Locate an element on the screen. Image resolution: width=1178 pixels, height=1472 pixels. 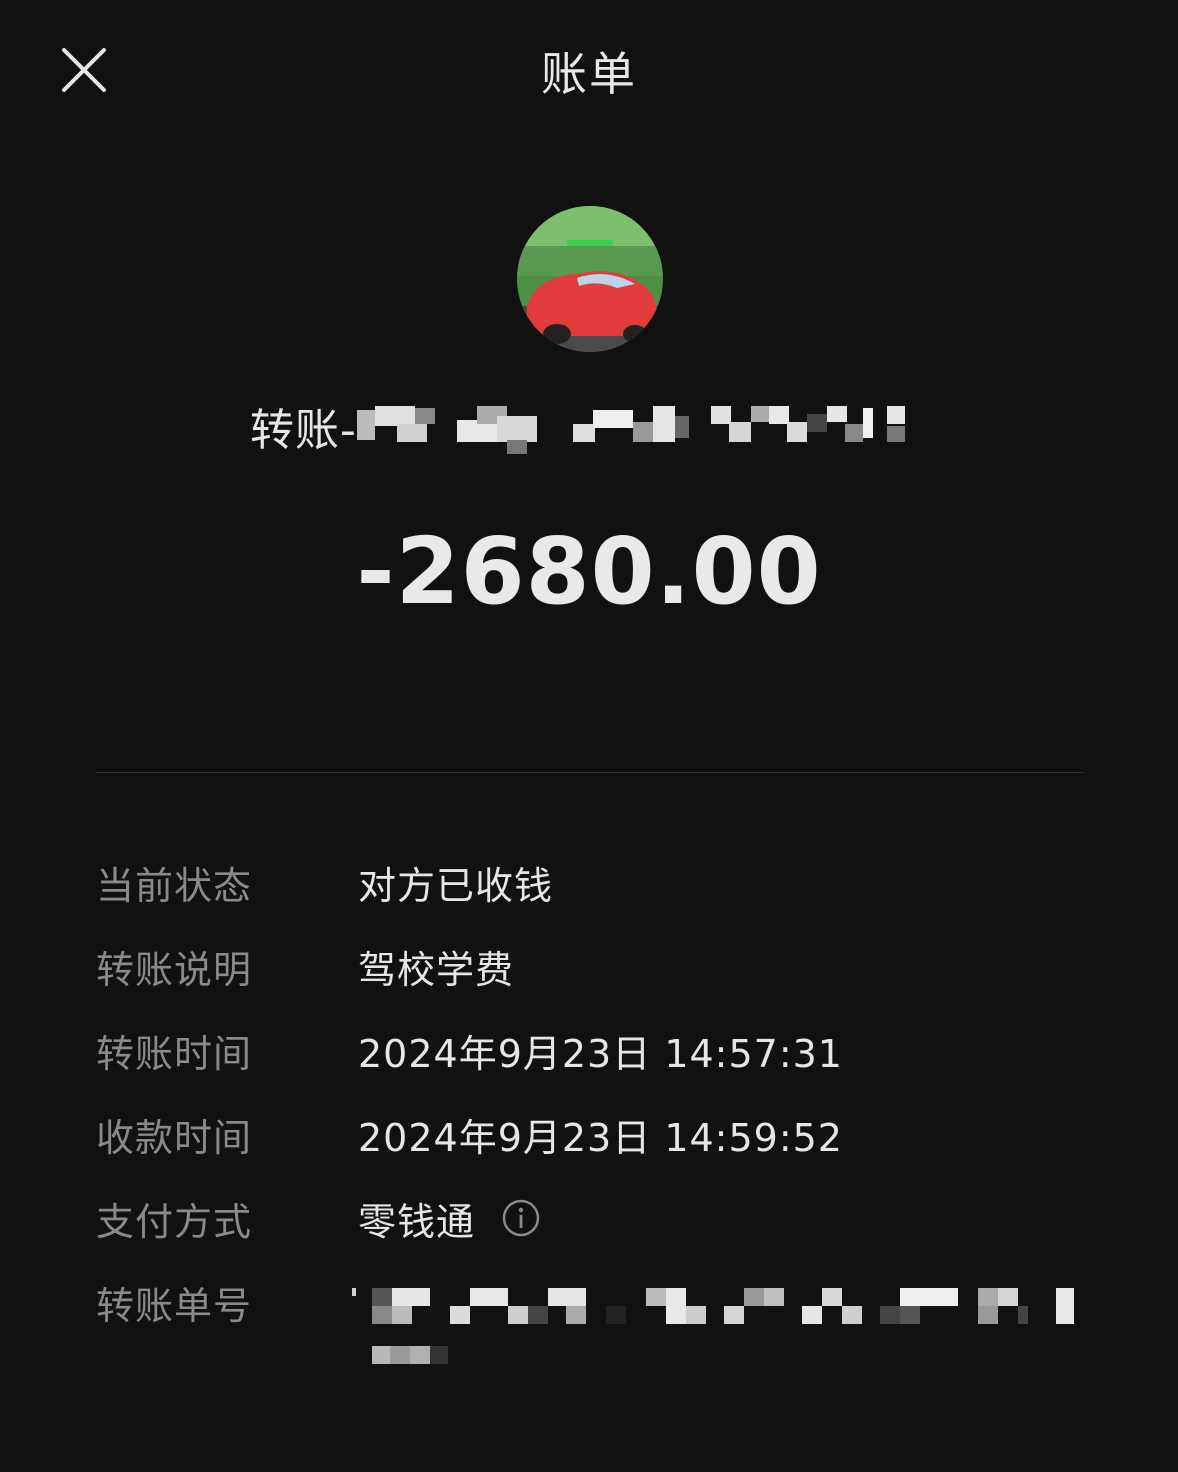
detail-row-receive-time: 收款时间 2024年9月23日 14:59:52 is located at coordinates (591, 1134).